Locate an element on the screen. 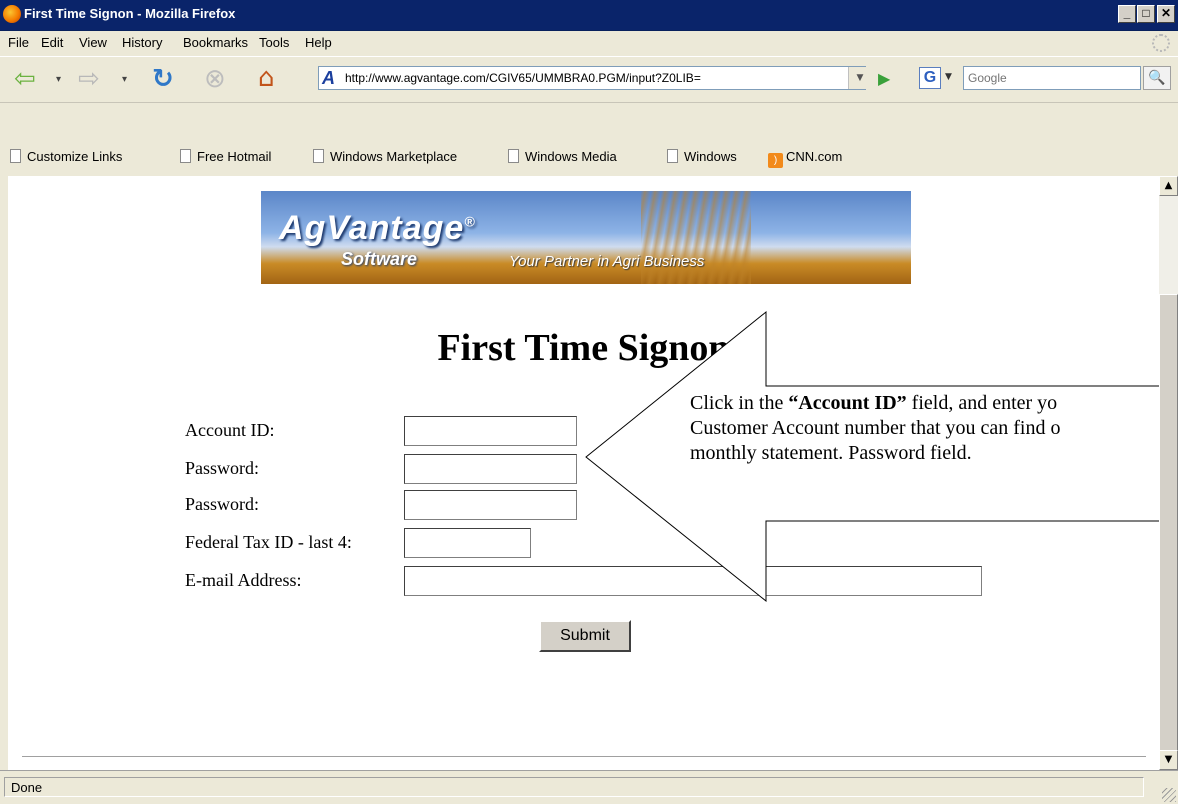  status-bar: Done is located at coordinates (589, 787).